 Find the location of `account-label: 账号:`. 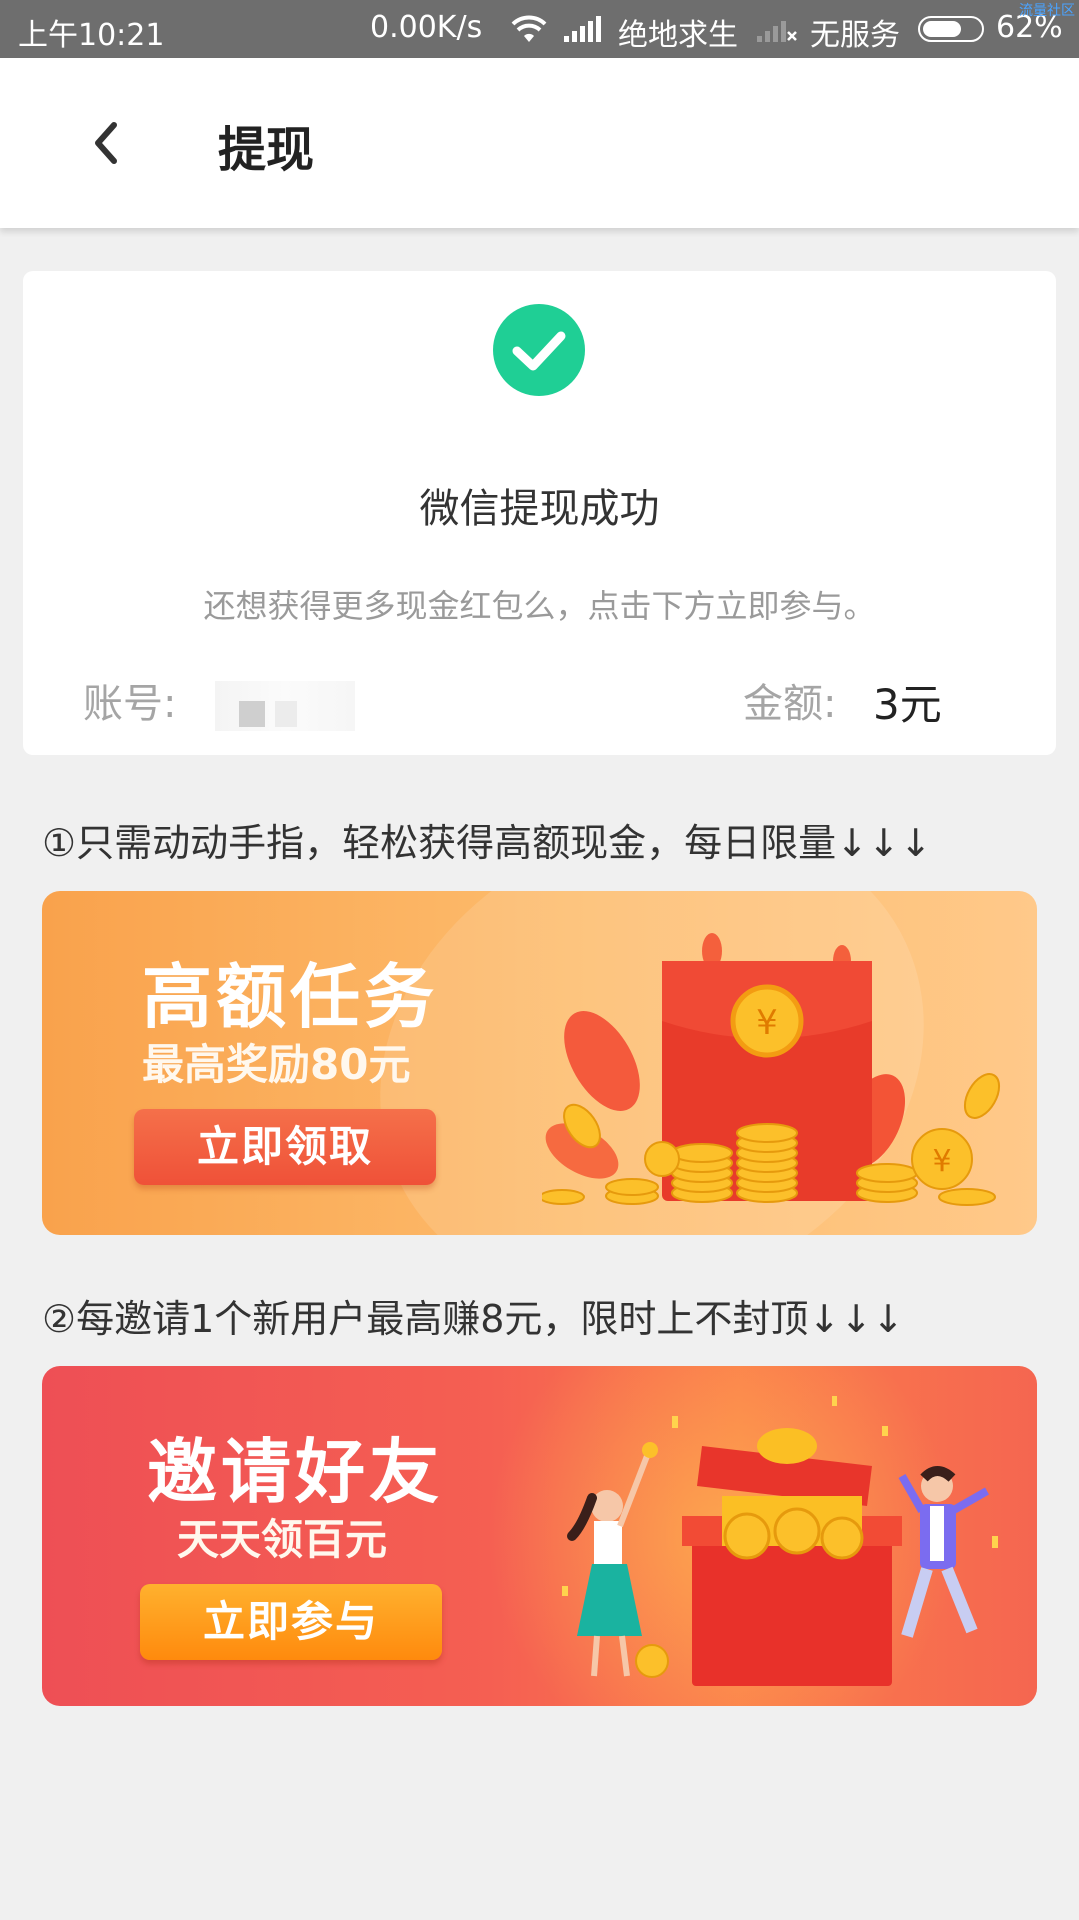

account-label: 账号: is located at coordinates (130, 704).